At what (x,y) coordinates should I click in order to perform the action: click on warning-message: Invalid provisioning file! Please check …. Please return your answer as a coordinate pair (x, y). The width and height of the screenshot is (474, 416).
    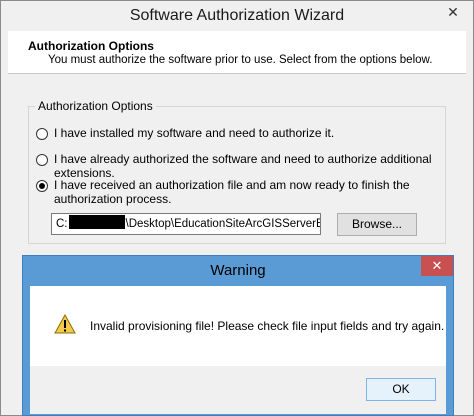
    Looking at the image, I should click on (267, 326).